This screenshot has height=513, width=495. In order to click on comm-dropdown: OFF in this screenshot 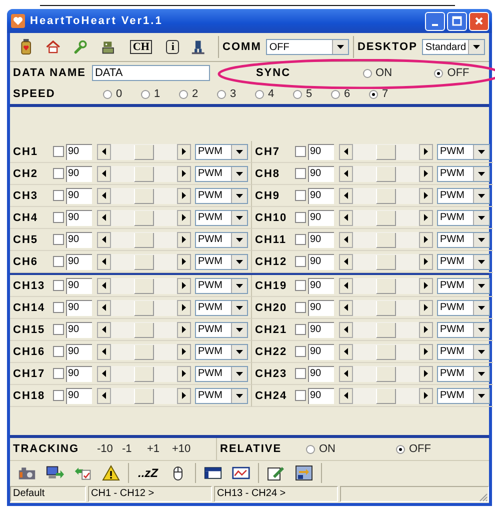, I will do `click(307, 47)`.